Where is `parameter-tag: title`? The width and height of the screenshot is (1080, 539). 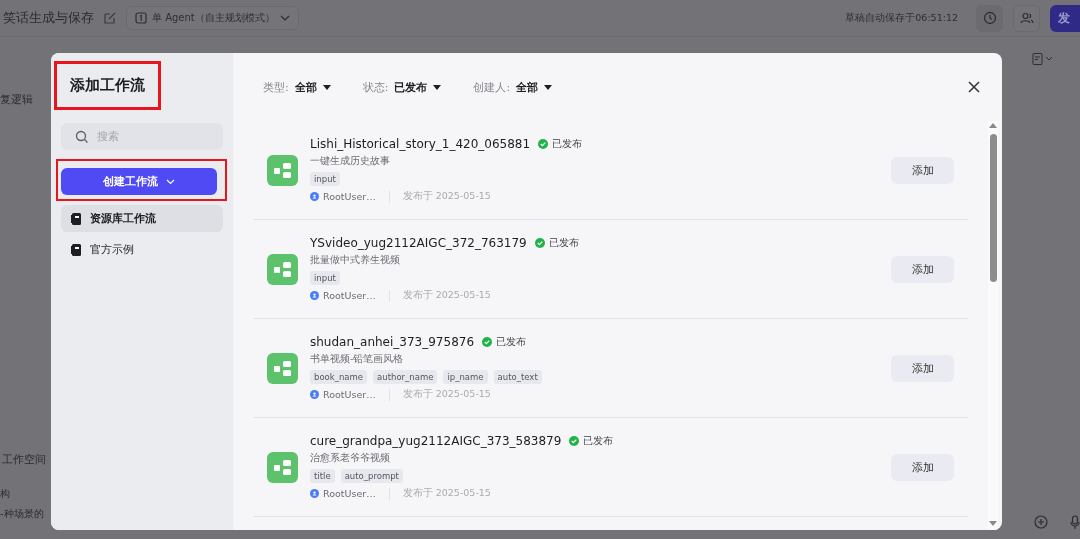 parameter-tag: title is located at coordinates (322, 476).